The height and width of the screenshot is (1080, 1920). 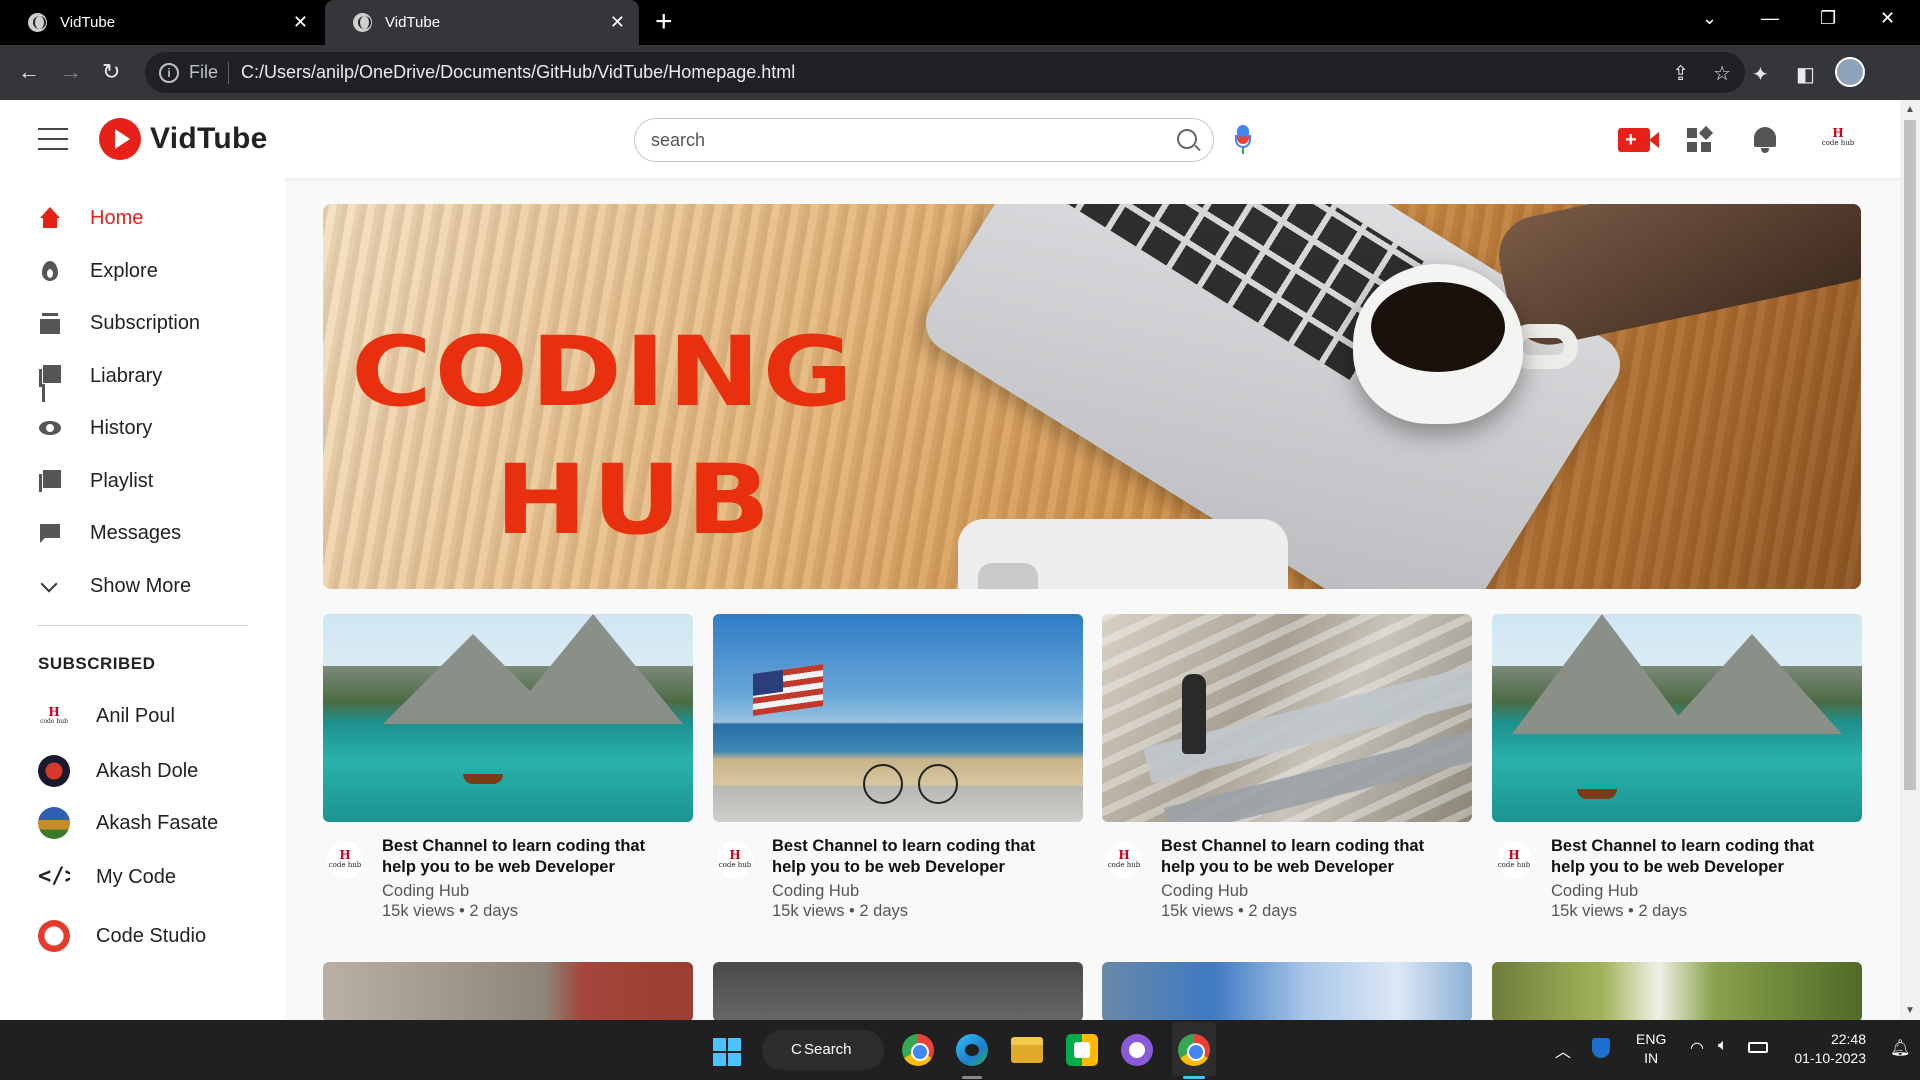 What do you see at coordinates (161, 22) in the screenshot?
I see `browser-tab: VidTube ✕` at bounding box center [161, 22].